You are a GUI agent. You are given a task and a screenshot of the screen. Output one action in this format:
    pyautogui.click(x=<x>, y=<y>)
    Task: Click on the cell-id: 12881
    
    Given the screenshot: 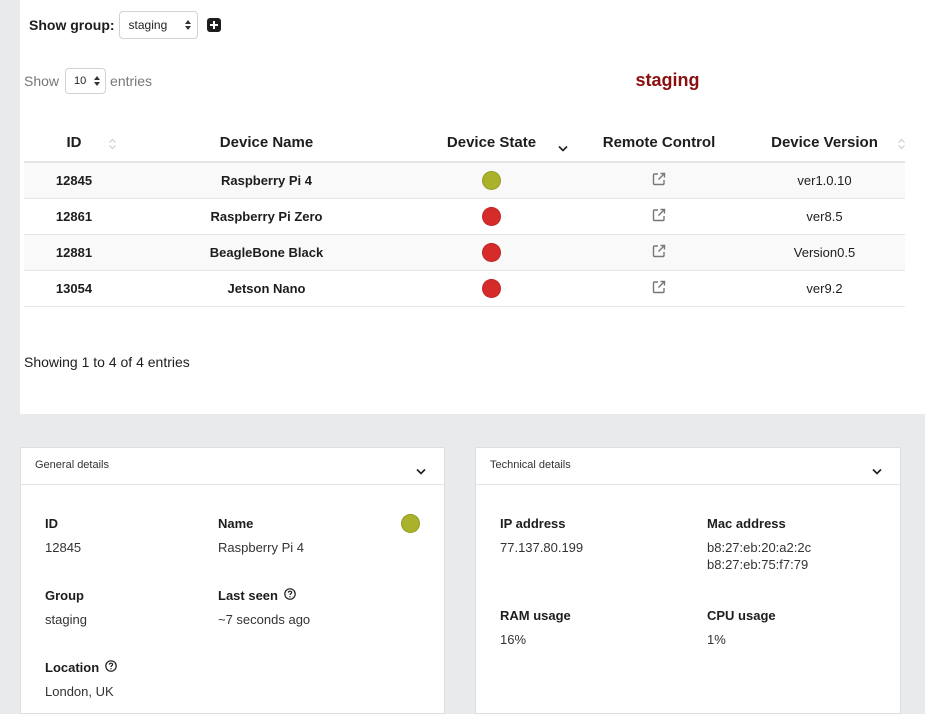 What is the action you would take?
    pyautogui.click(x=74, y=252)
    